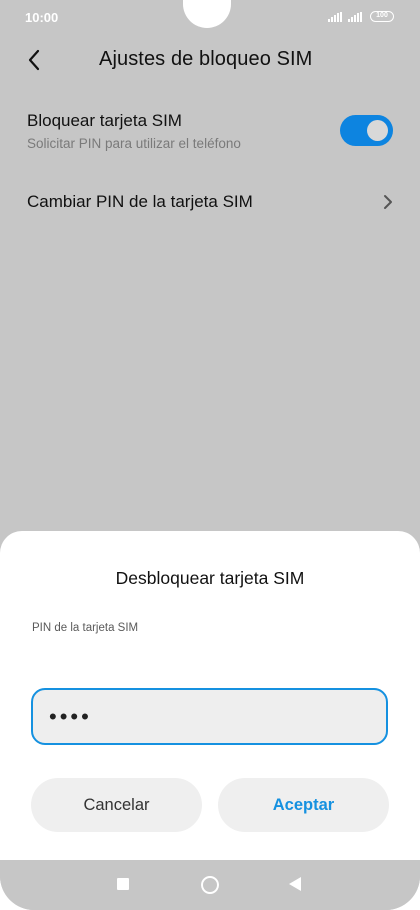 Image resolution: width=420 pixels, height=910 pixels. Describe the element at coordinates (377, 130) in the screenshot. I see `toggle-knob` at that location.